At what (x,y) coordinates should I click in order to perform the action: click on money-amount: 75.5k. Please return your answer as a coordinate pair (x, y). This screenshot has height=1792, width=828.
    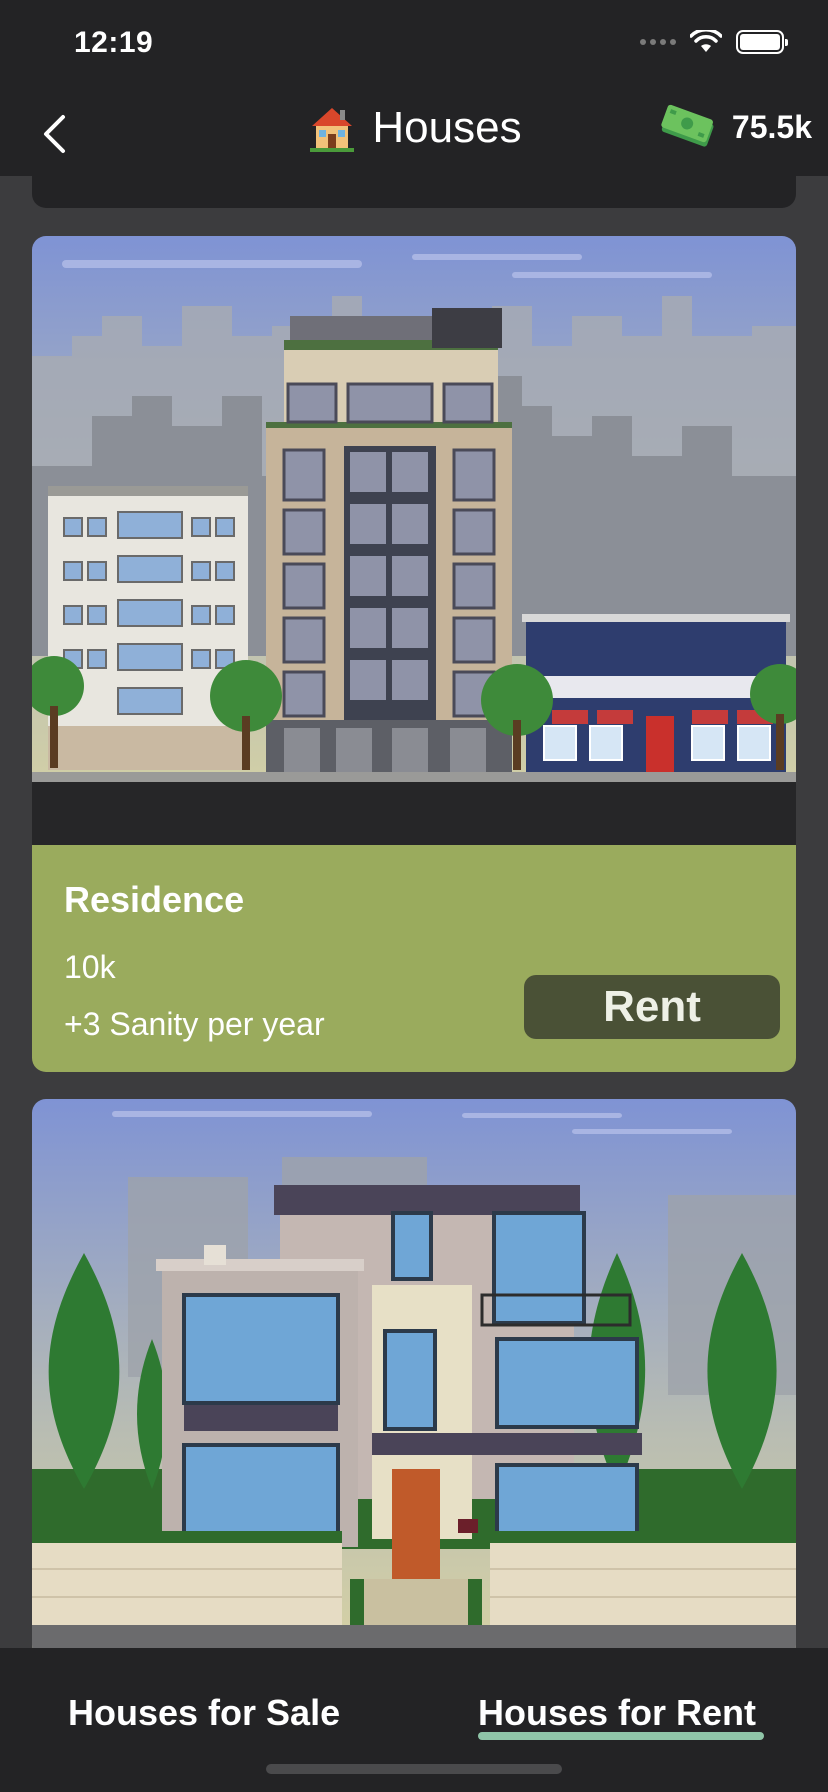
    Looking at the image, I should click on (771, 126).